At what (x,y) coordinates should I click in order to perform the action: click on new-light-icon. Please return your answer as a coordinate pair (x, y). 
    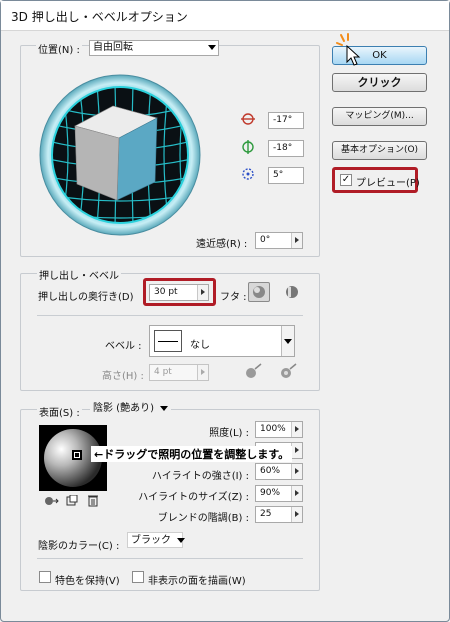
    Looking at the image, I should click on (72, 501).